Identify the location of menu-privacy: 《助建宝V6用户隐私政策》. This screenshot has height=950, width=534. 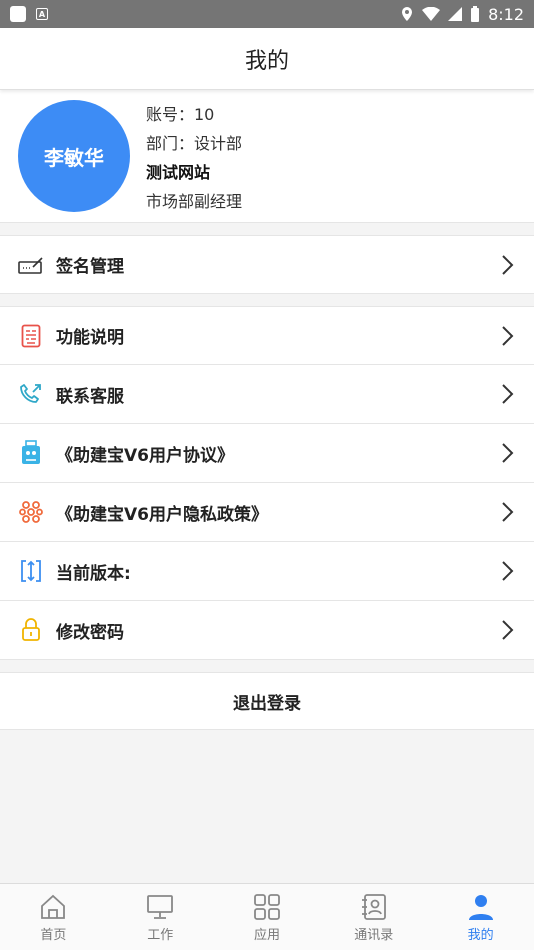
(267, 512).